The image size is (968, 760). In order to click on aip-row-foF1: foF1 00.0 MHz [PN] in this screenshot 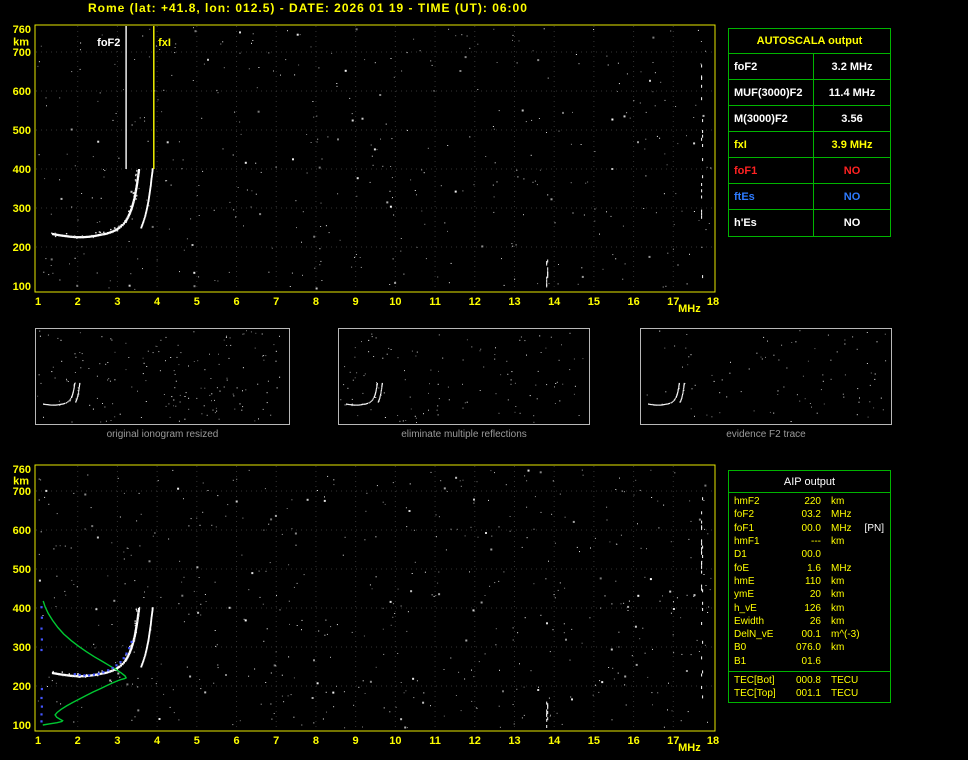, I will do `click(809, 528)`.